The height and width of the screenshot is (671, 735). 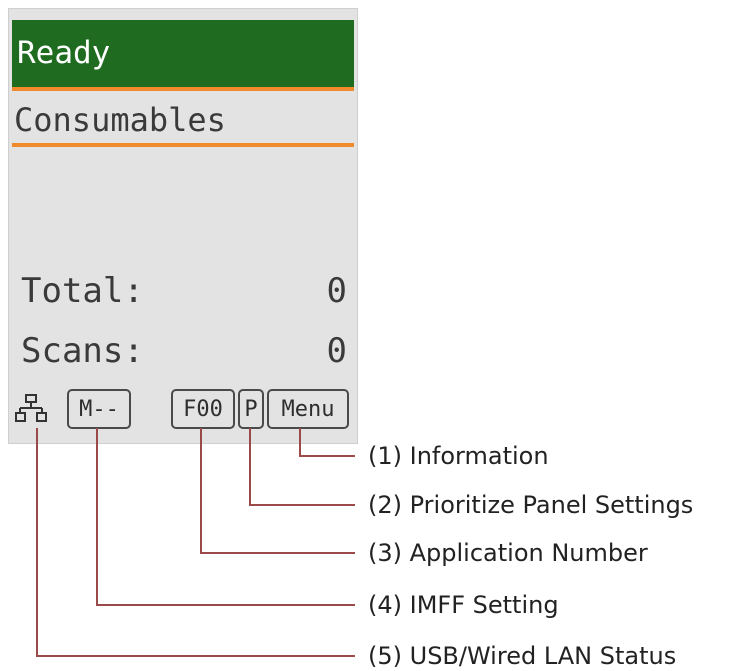 What do you see at coordinates (522, 656) in the screenshot?
I see `callout-lan-status: (5) USB/Wired LAN Status` at bounding box center [522, 656].